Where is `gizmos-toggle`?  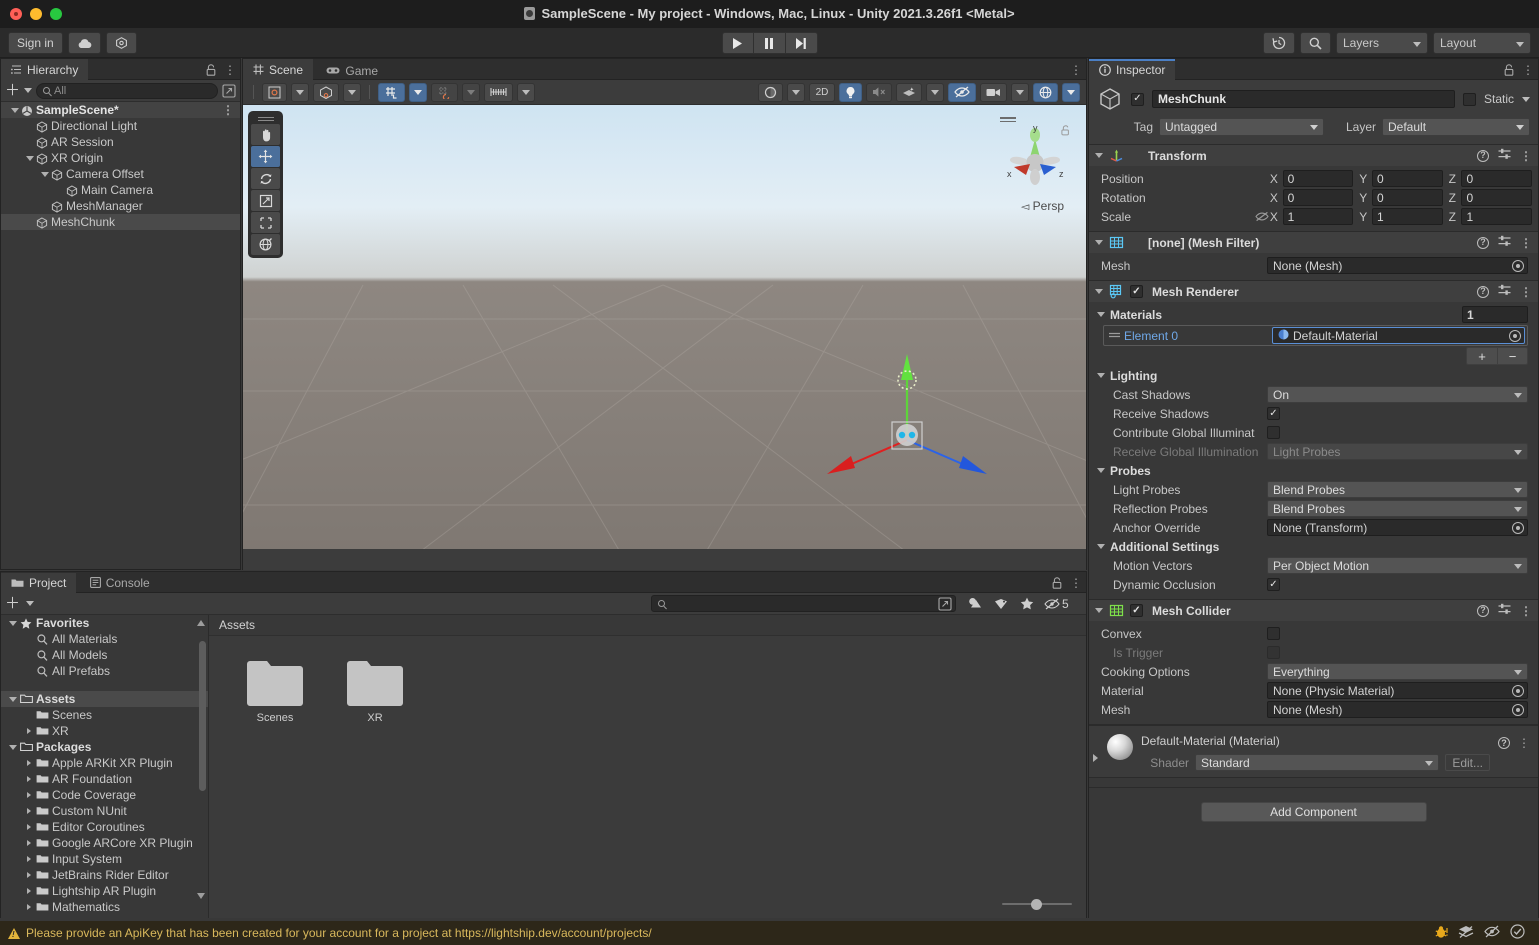 gizmos-toggle is located at coordinates (1045, 92).